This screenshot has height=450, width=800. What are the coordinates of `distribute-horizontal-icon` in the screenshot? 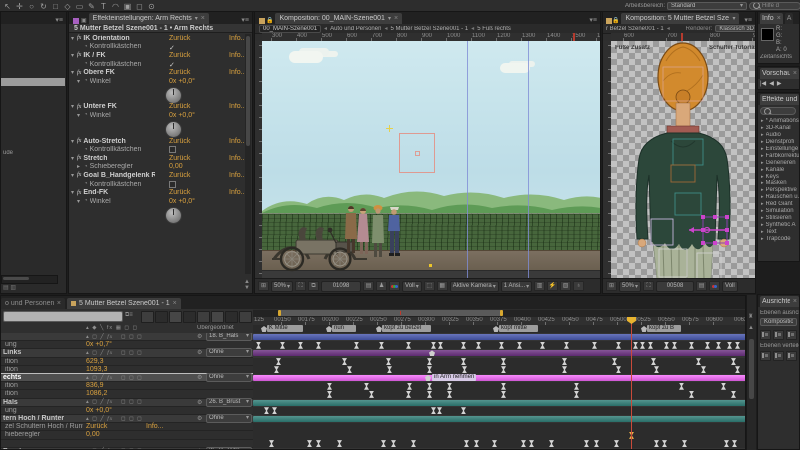 It's located at (778, 356).